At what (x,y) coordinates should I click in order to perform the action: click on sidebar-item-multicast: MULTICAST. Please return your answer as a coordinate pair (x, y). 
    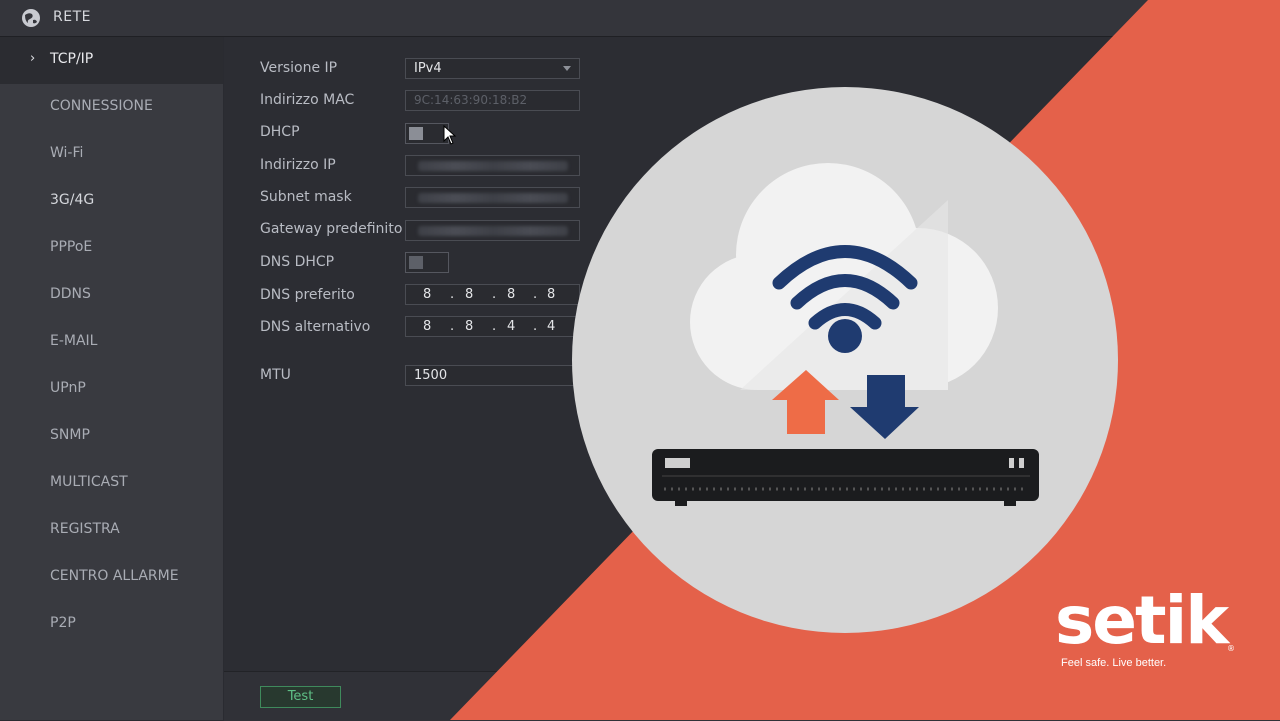
    Looking at the image, I should click on (111, 483).